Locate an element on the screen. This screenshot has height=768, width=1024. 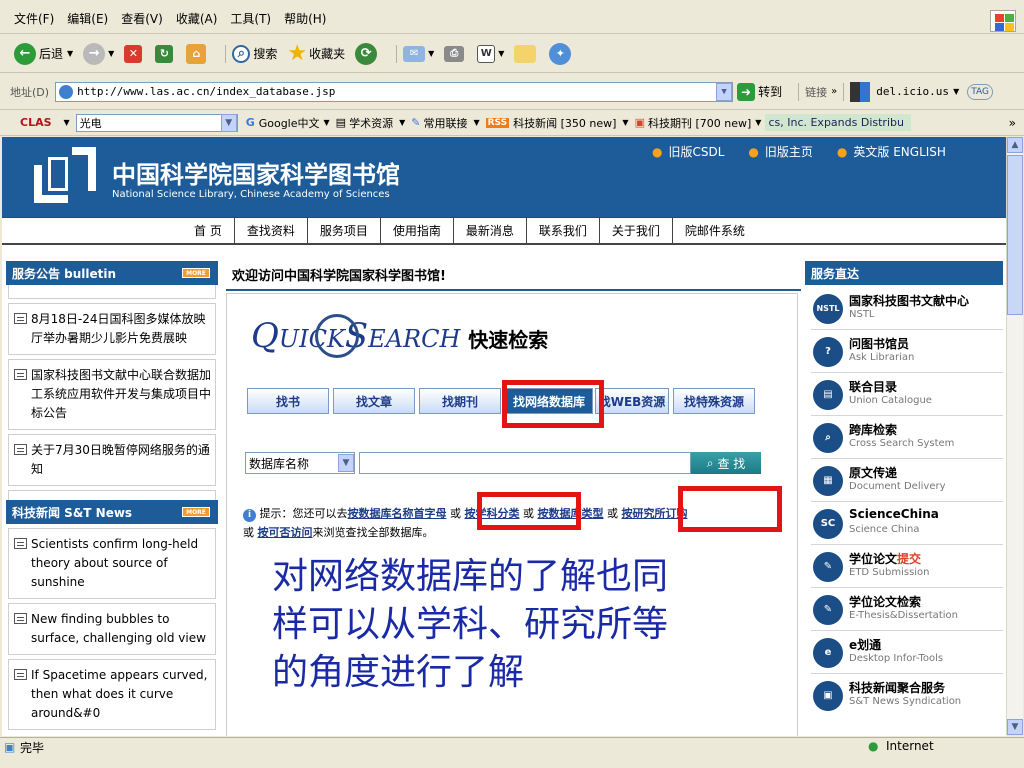
english-link: ● 英文版 ENGLISH is located at coordinates (891, 151).